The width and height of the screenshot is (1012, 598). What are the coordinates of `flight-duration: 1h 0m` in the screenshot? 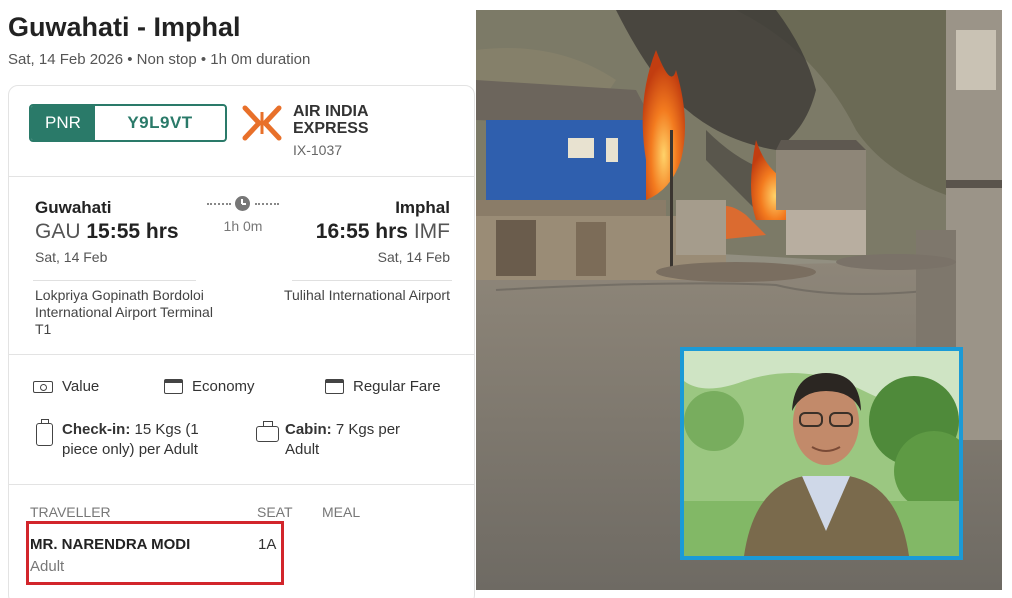 It's located at (243, 226).